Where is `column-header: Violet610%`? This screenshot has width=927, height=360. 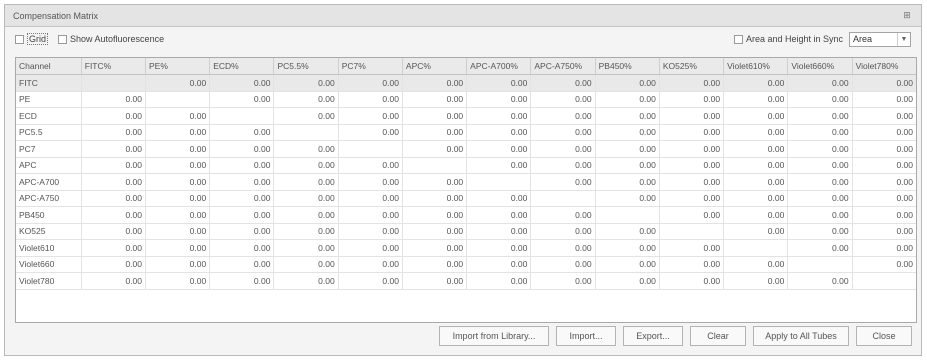
column-header: Violet610% is located at coordinates (756, 66).